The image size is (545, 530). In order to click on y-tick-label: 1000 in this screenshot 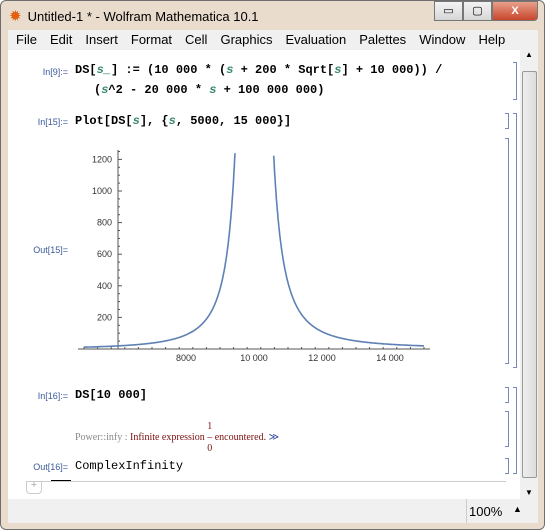, I will do `click(102, 191)`.